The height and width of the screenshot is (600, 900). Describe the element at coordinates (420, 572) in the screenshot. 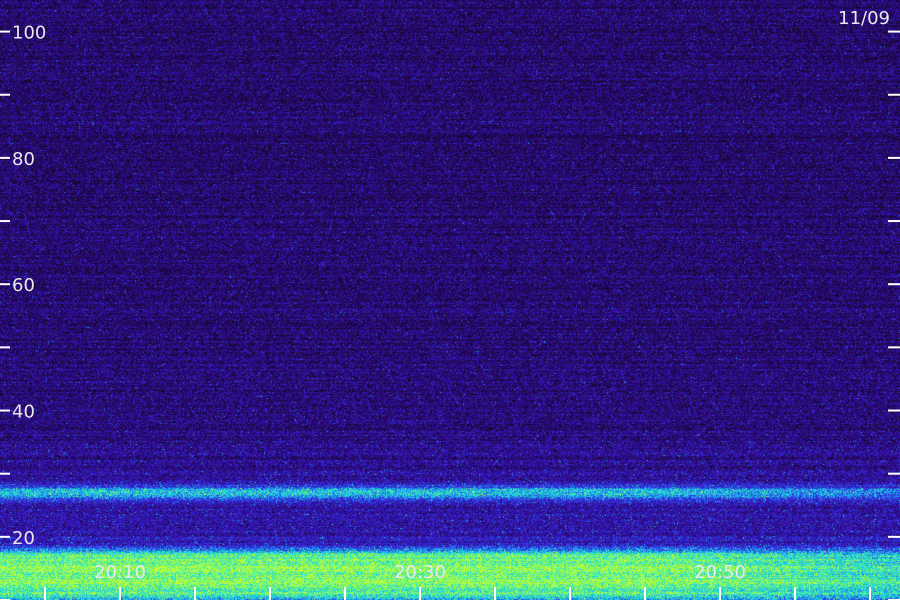

I see `x-tick-label: 20:30` at that location.